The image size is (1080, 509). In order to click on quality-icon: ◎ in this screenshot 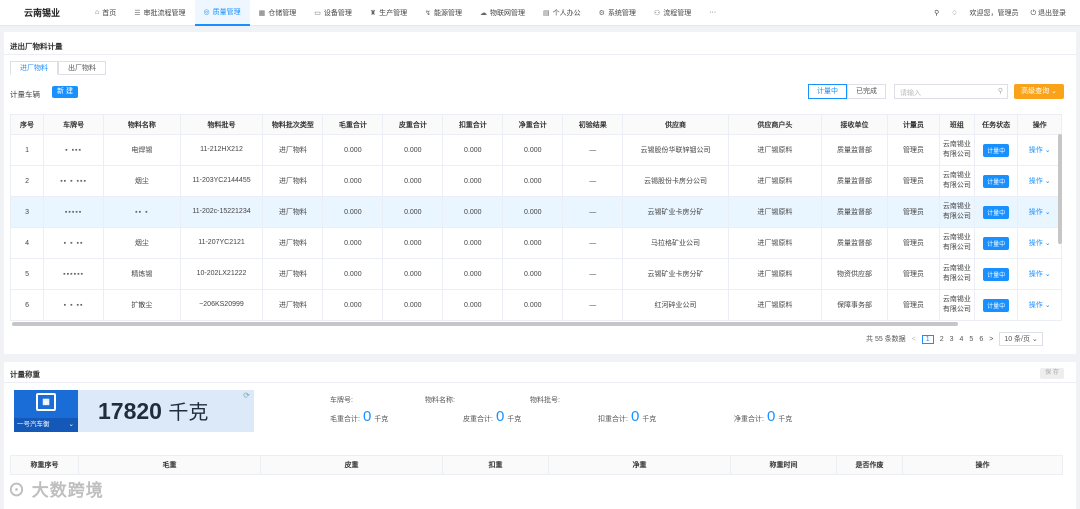, I will do `click(206, 12)`.